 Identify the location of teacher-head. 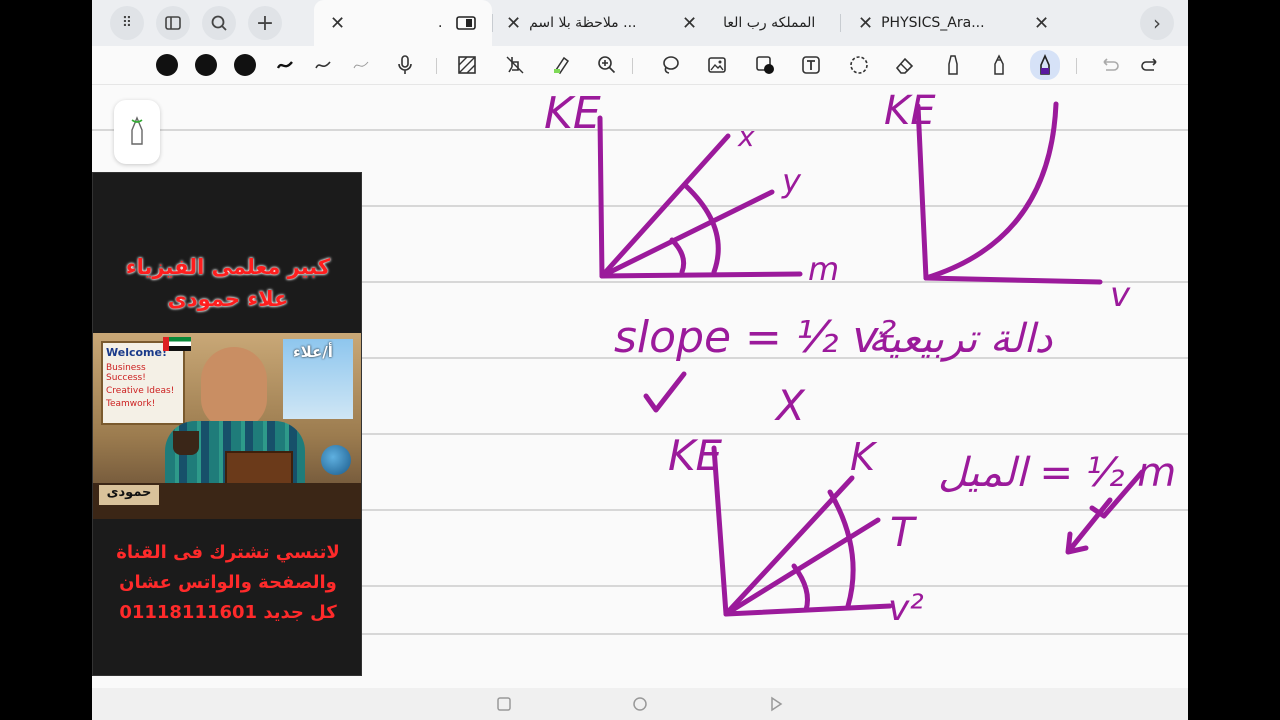
(234, 388).